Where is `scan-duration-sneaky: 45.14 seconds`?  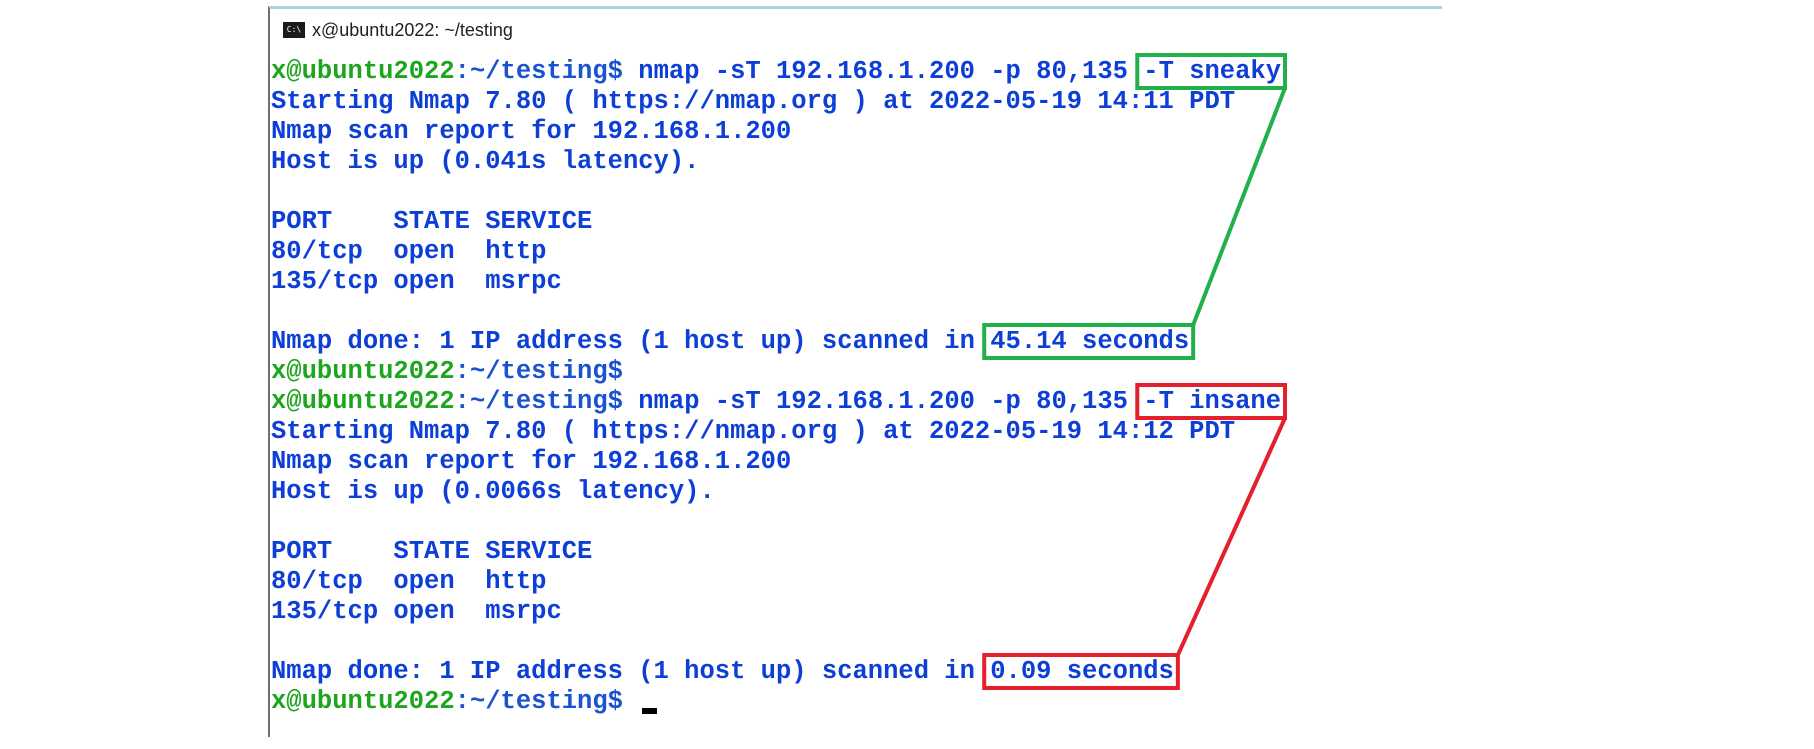 scan-duration-sneaky: 45.14 seconds is located at coordinates (1090, 341).